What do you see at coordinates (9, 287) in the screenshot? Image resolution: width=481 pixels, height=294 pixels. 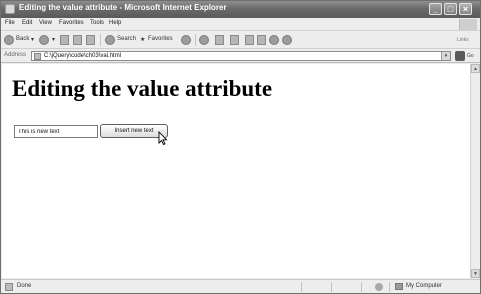 I see `ie-page-icon` at bounding box center [9, 287].